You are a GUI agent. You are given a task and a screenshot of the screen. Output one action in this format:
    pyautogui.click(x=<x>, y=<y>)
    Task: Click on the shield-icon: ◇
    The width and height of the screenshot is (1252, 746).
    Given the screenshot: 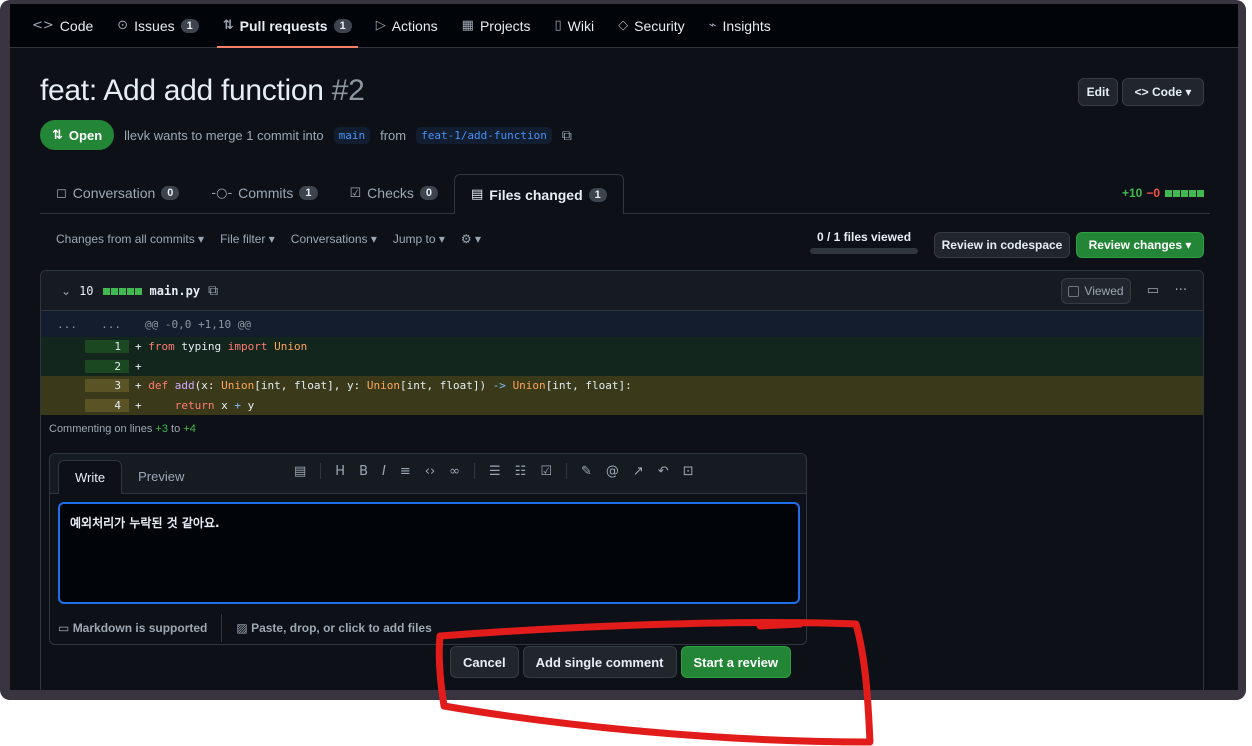 What is the action you would take?
    pyautogui.click(x=623, y=25)
    